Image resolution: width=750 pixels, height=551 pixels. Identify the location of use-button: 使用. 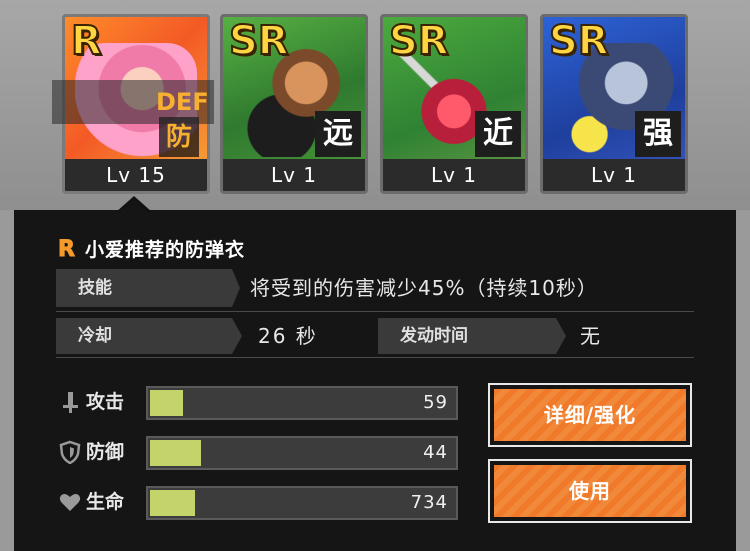
(590, 491).